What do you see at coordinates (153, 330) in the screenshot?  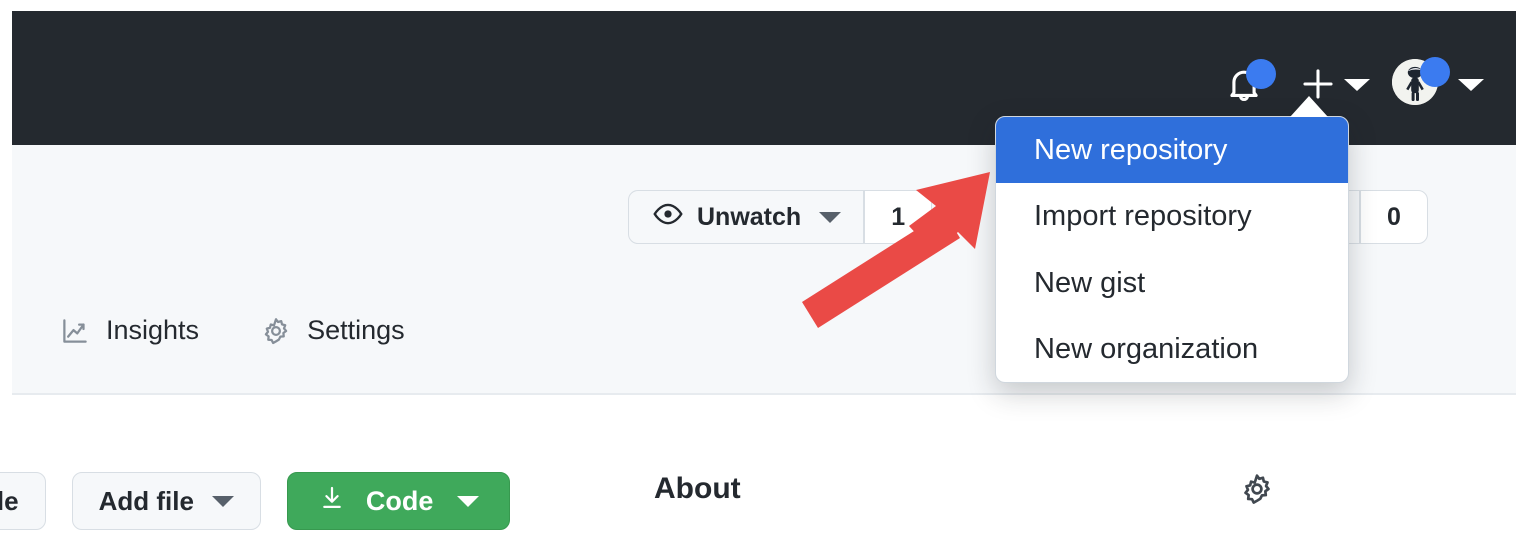 I see `nav-item-label: Insights` at bounding box center [153, 330].